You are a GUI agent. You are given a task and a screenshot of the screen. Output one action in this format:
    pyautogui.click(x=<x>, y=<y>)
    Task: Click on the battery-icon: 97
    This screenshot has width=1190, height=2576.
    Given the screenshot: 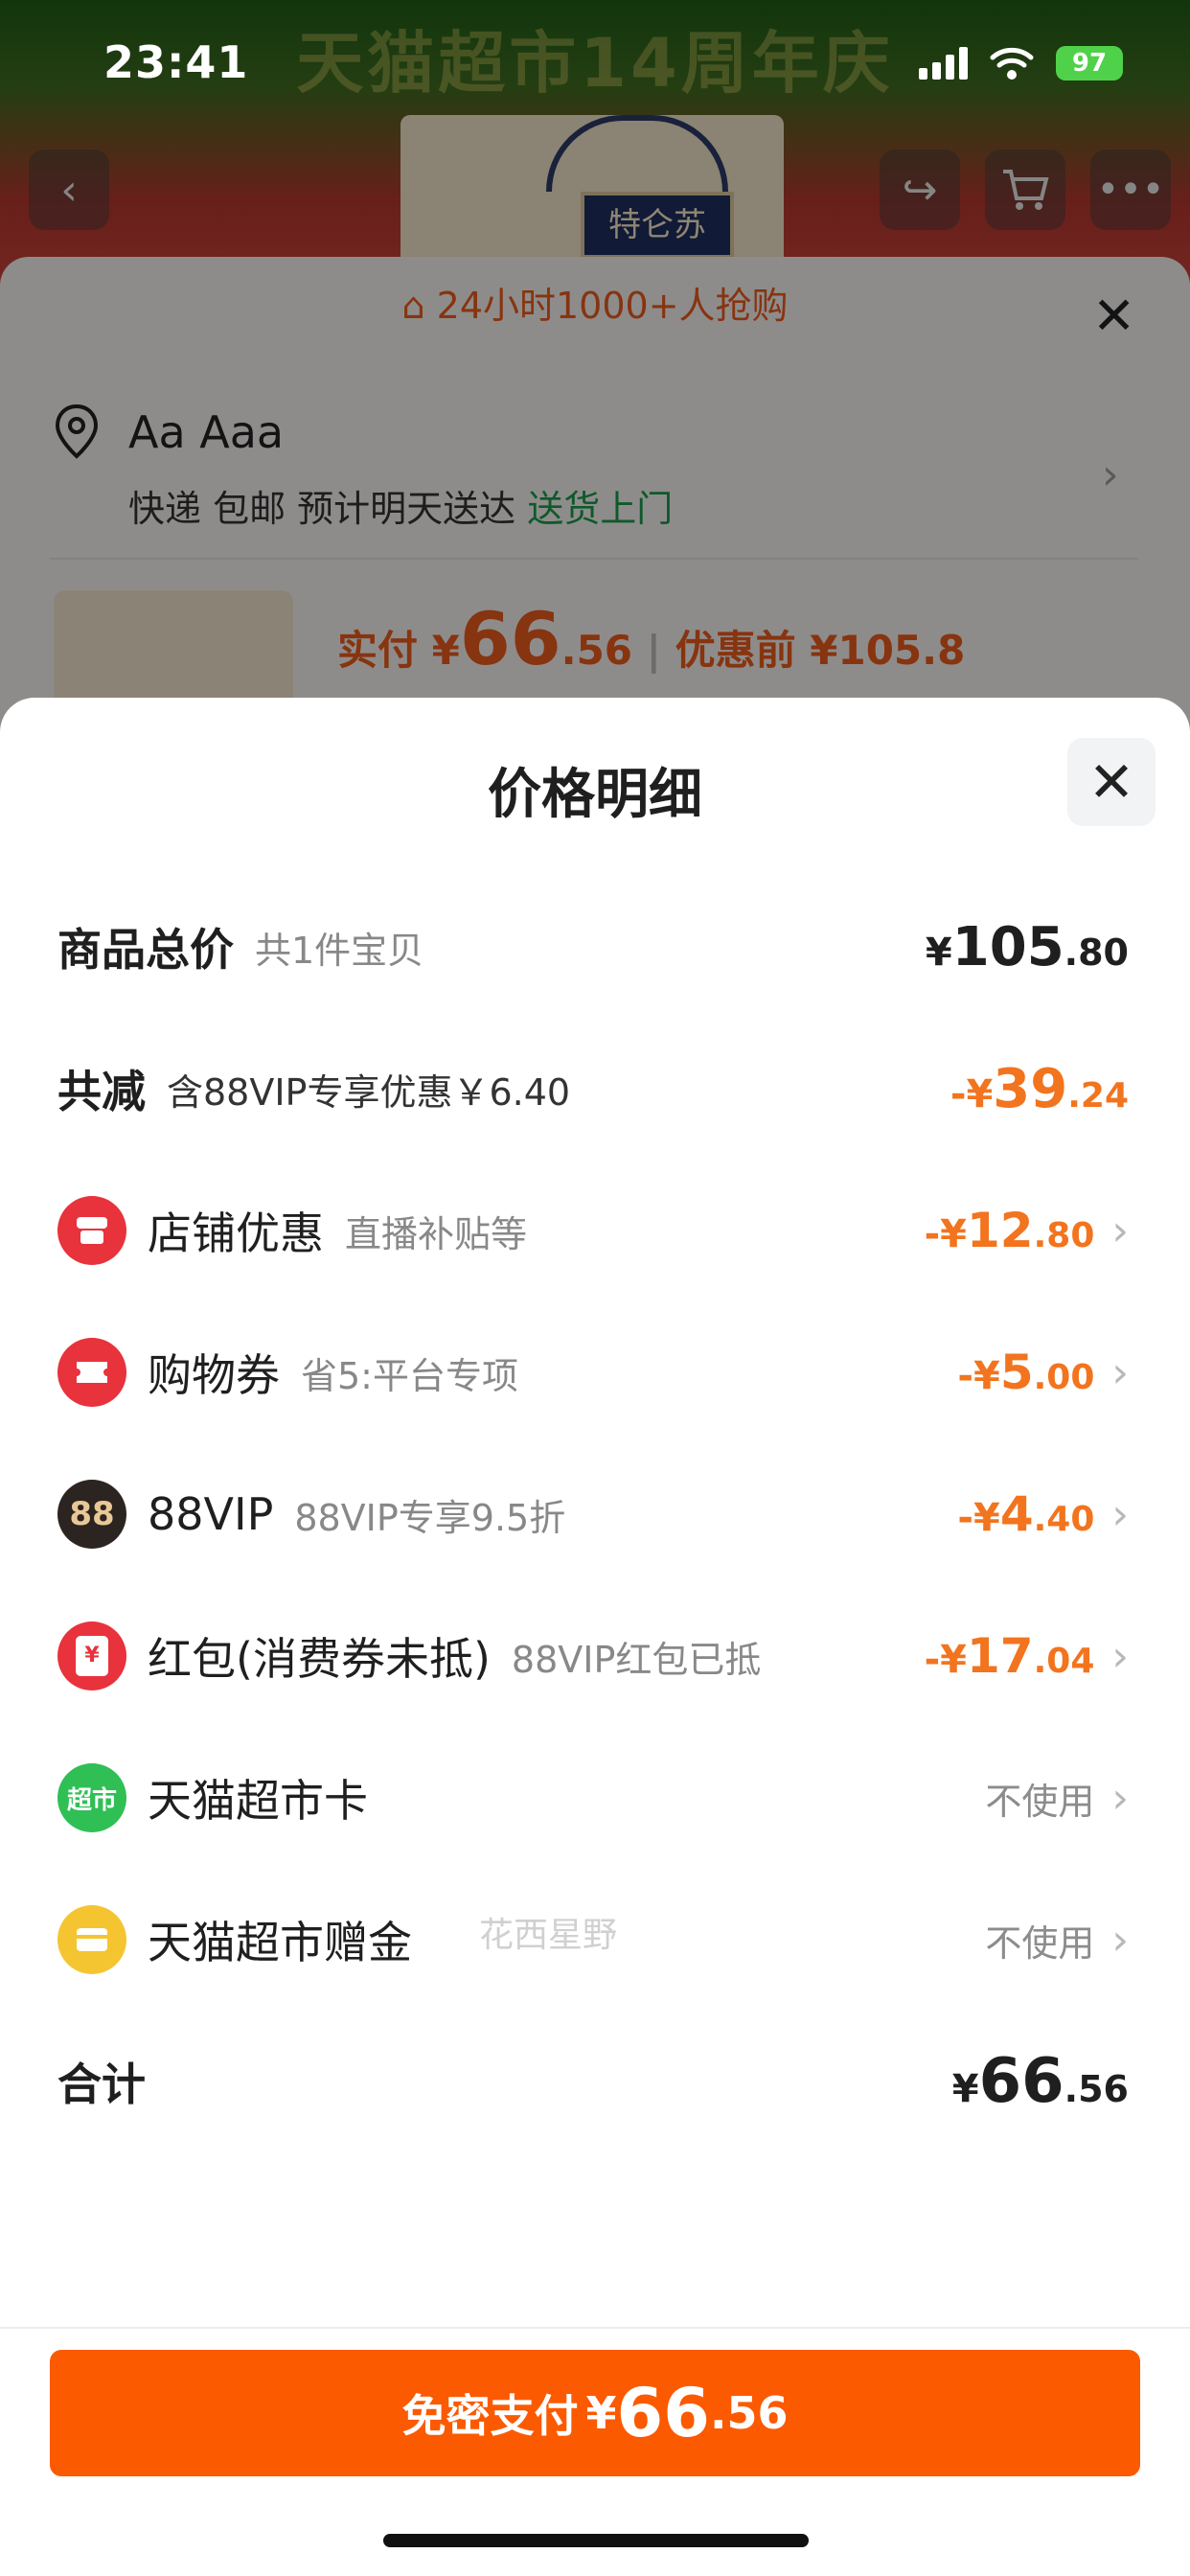 What is the action you would take?
    pyautogui.click(x=1090, y=63)
    